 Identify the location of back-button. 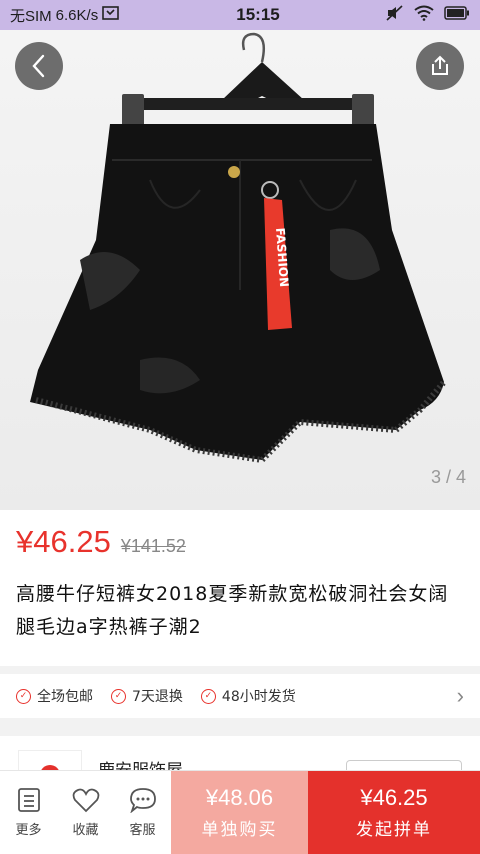
(39, 66).